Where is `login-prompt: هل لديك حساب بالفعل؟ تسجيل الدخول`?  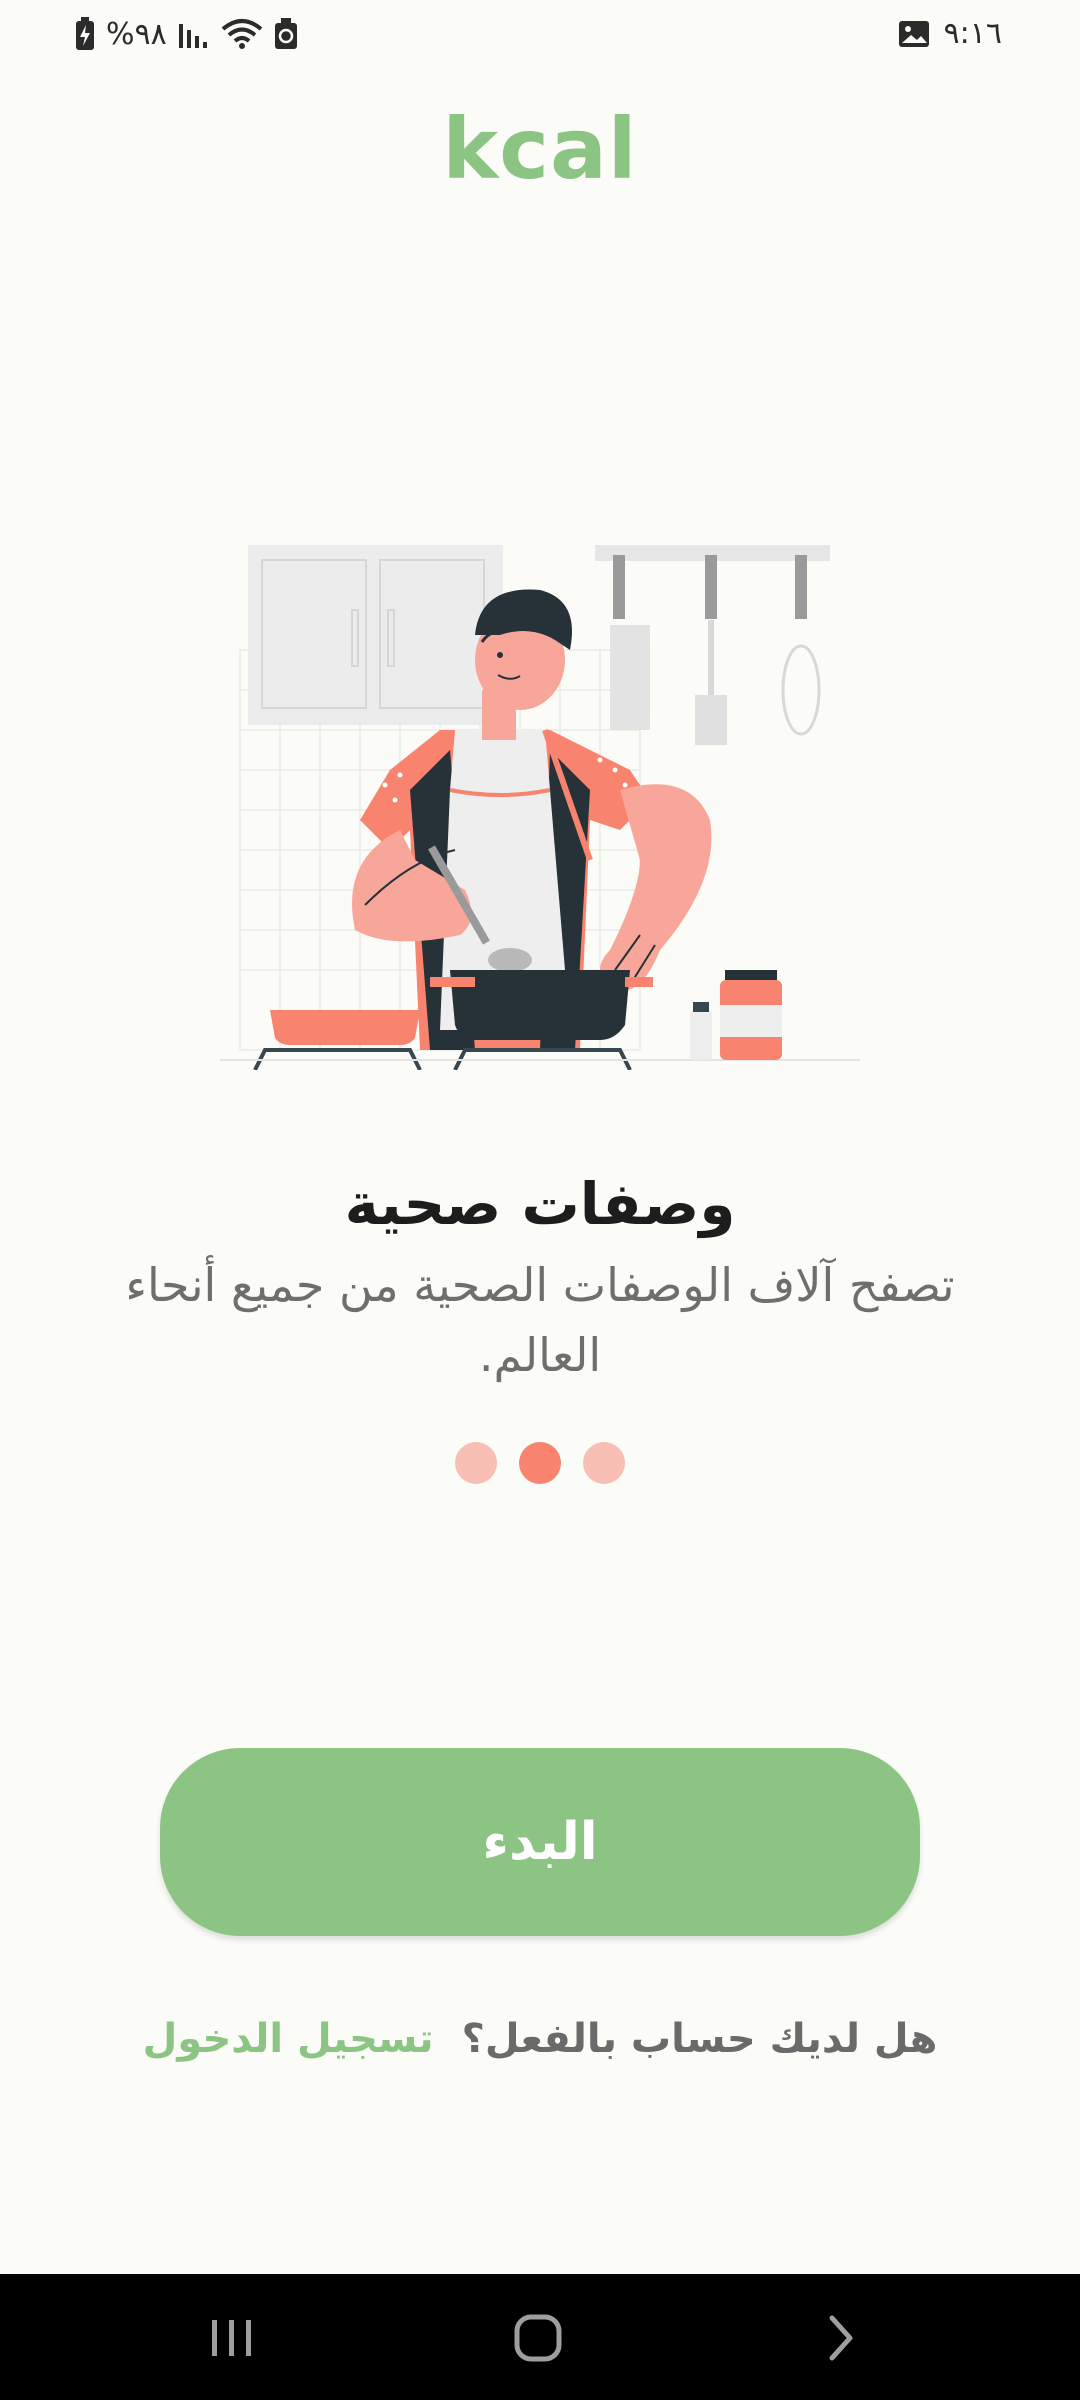 login-prompt: هل لديك حساب بالفعل؟ تسجيل الدخول is located at coordinates (540, 2039).